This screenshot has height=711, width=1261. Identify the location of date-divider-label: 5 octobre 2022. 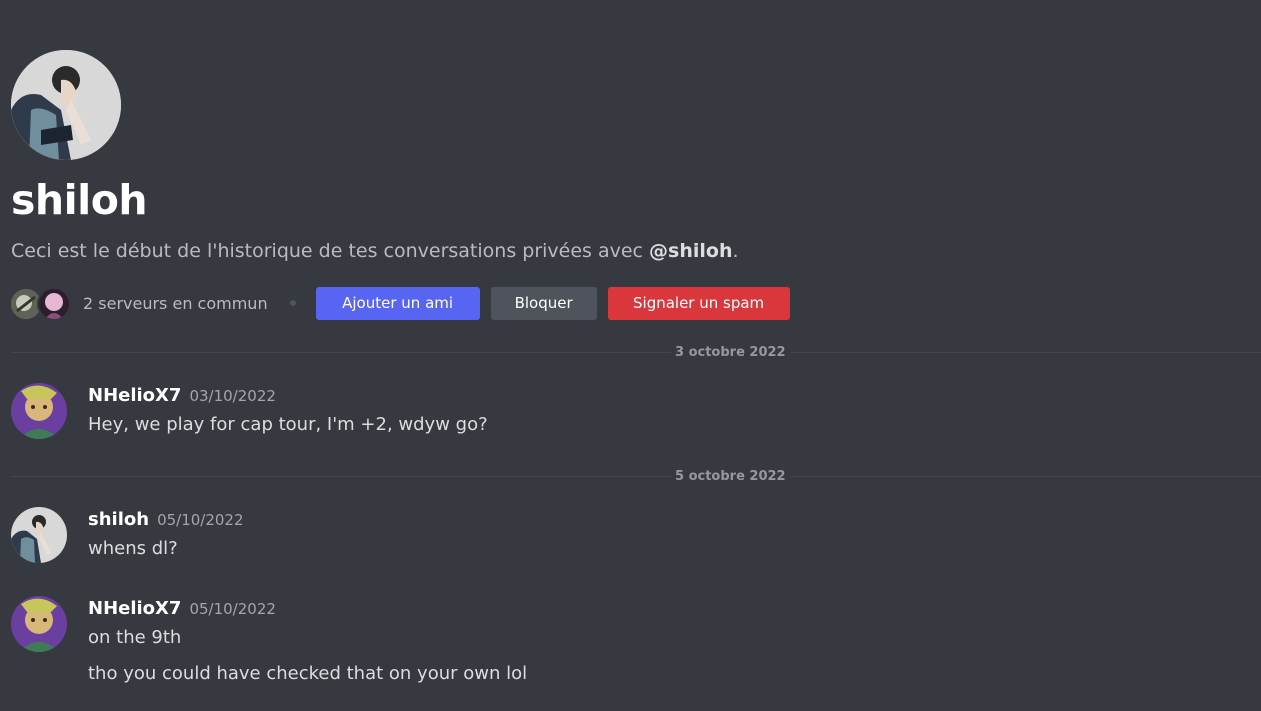
(730, 477).